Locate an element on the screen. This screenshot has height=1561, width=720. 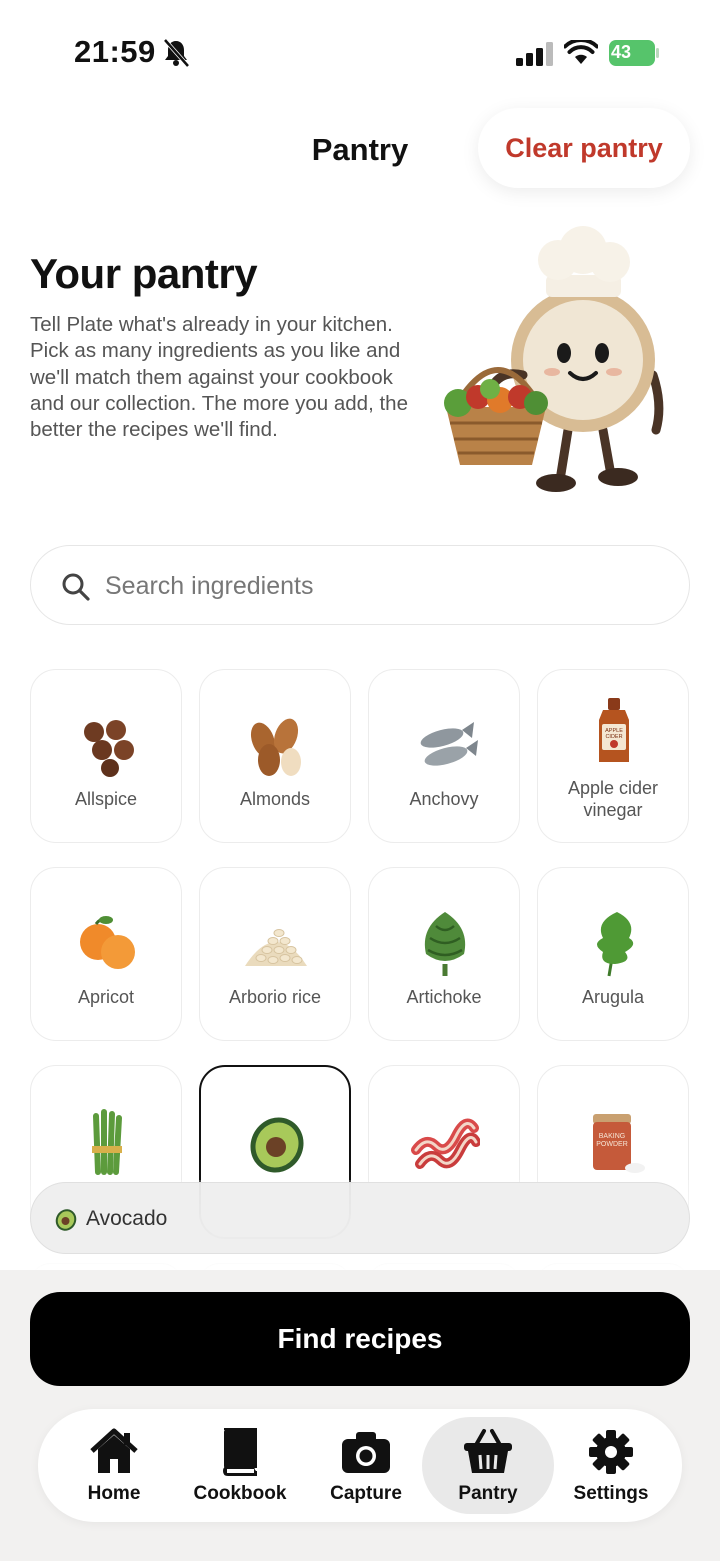
tab-cookbook: Cookbook is located at coordinates (240, 1465).